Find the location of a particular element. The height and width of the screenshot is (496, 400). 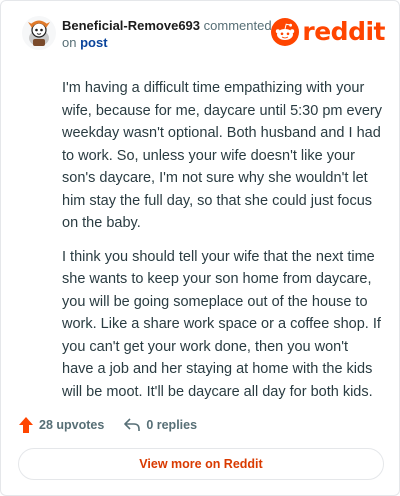

comment-actions: 28 upvotes 0 replies is located at coordinates (108, 425).